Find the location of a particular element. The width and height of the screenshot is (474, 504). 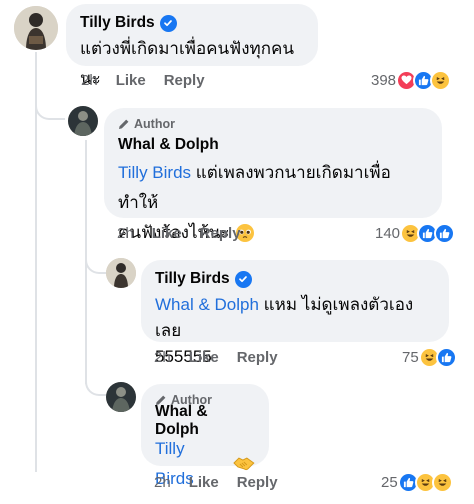

comment-bubble: Author Whal & Dolph Tilly Birds is located at coordinates (205, 436).